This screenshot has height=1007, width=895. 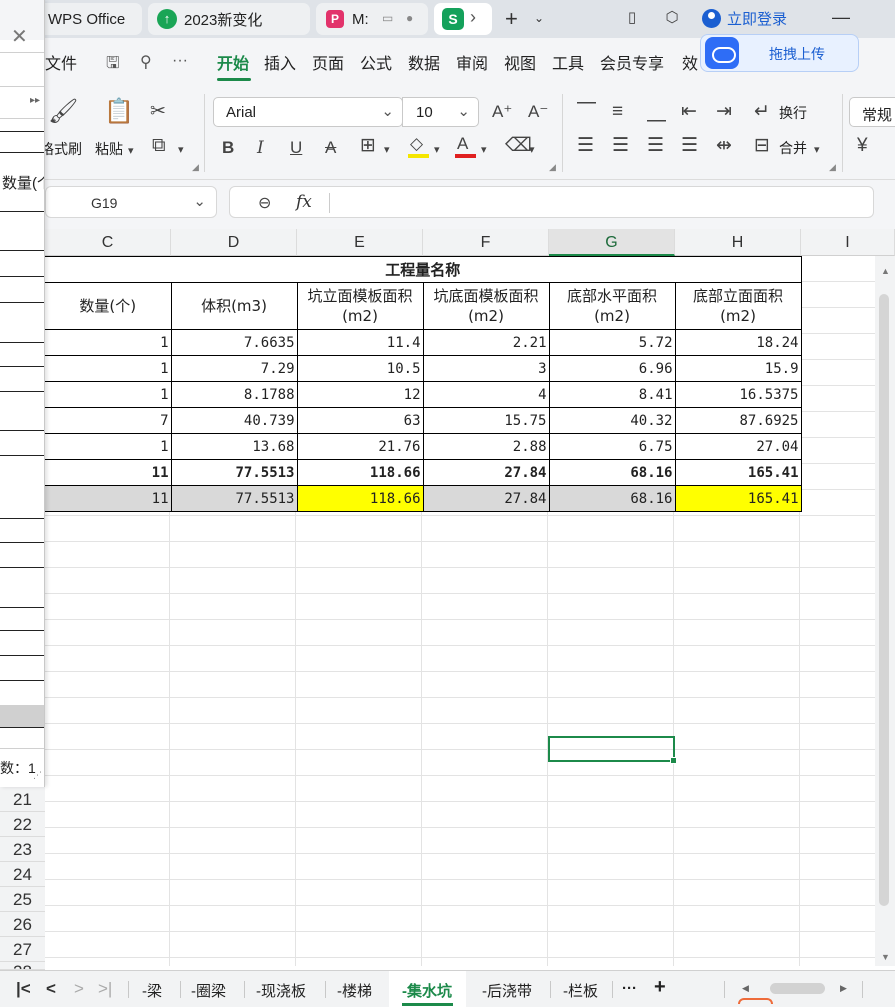 I want to click on font-size-select: 10 ⌄, so click(x=440, y=112).